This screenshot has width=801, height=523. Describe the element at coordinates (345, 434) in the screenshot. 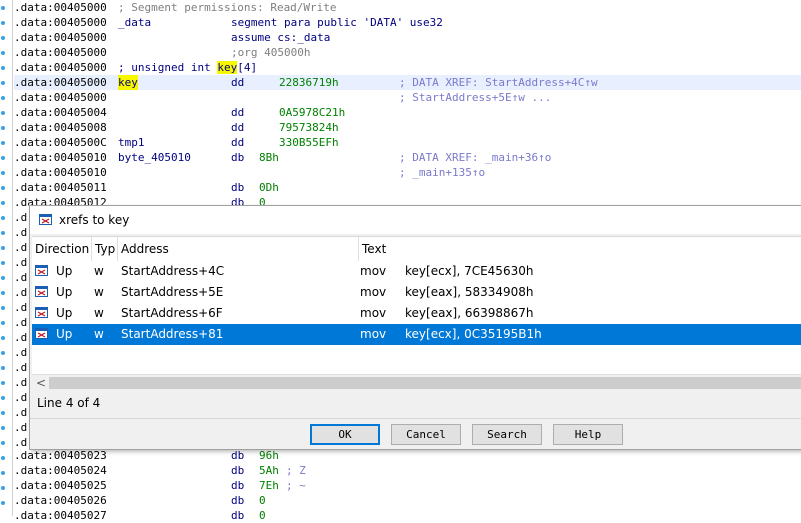

I see `ok-button: OK` at that location.